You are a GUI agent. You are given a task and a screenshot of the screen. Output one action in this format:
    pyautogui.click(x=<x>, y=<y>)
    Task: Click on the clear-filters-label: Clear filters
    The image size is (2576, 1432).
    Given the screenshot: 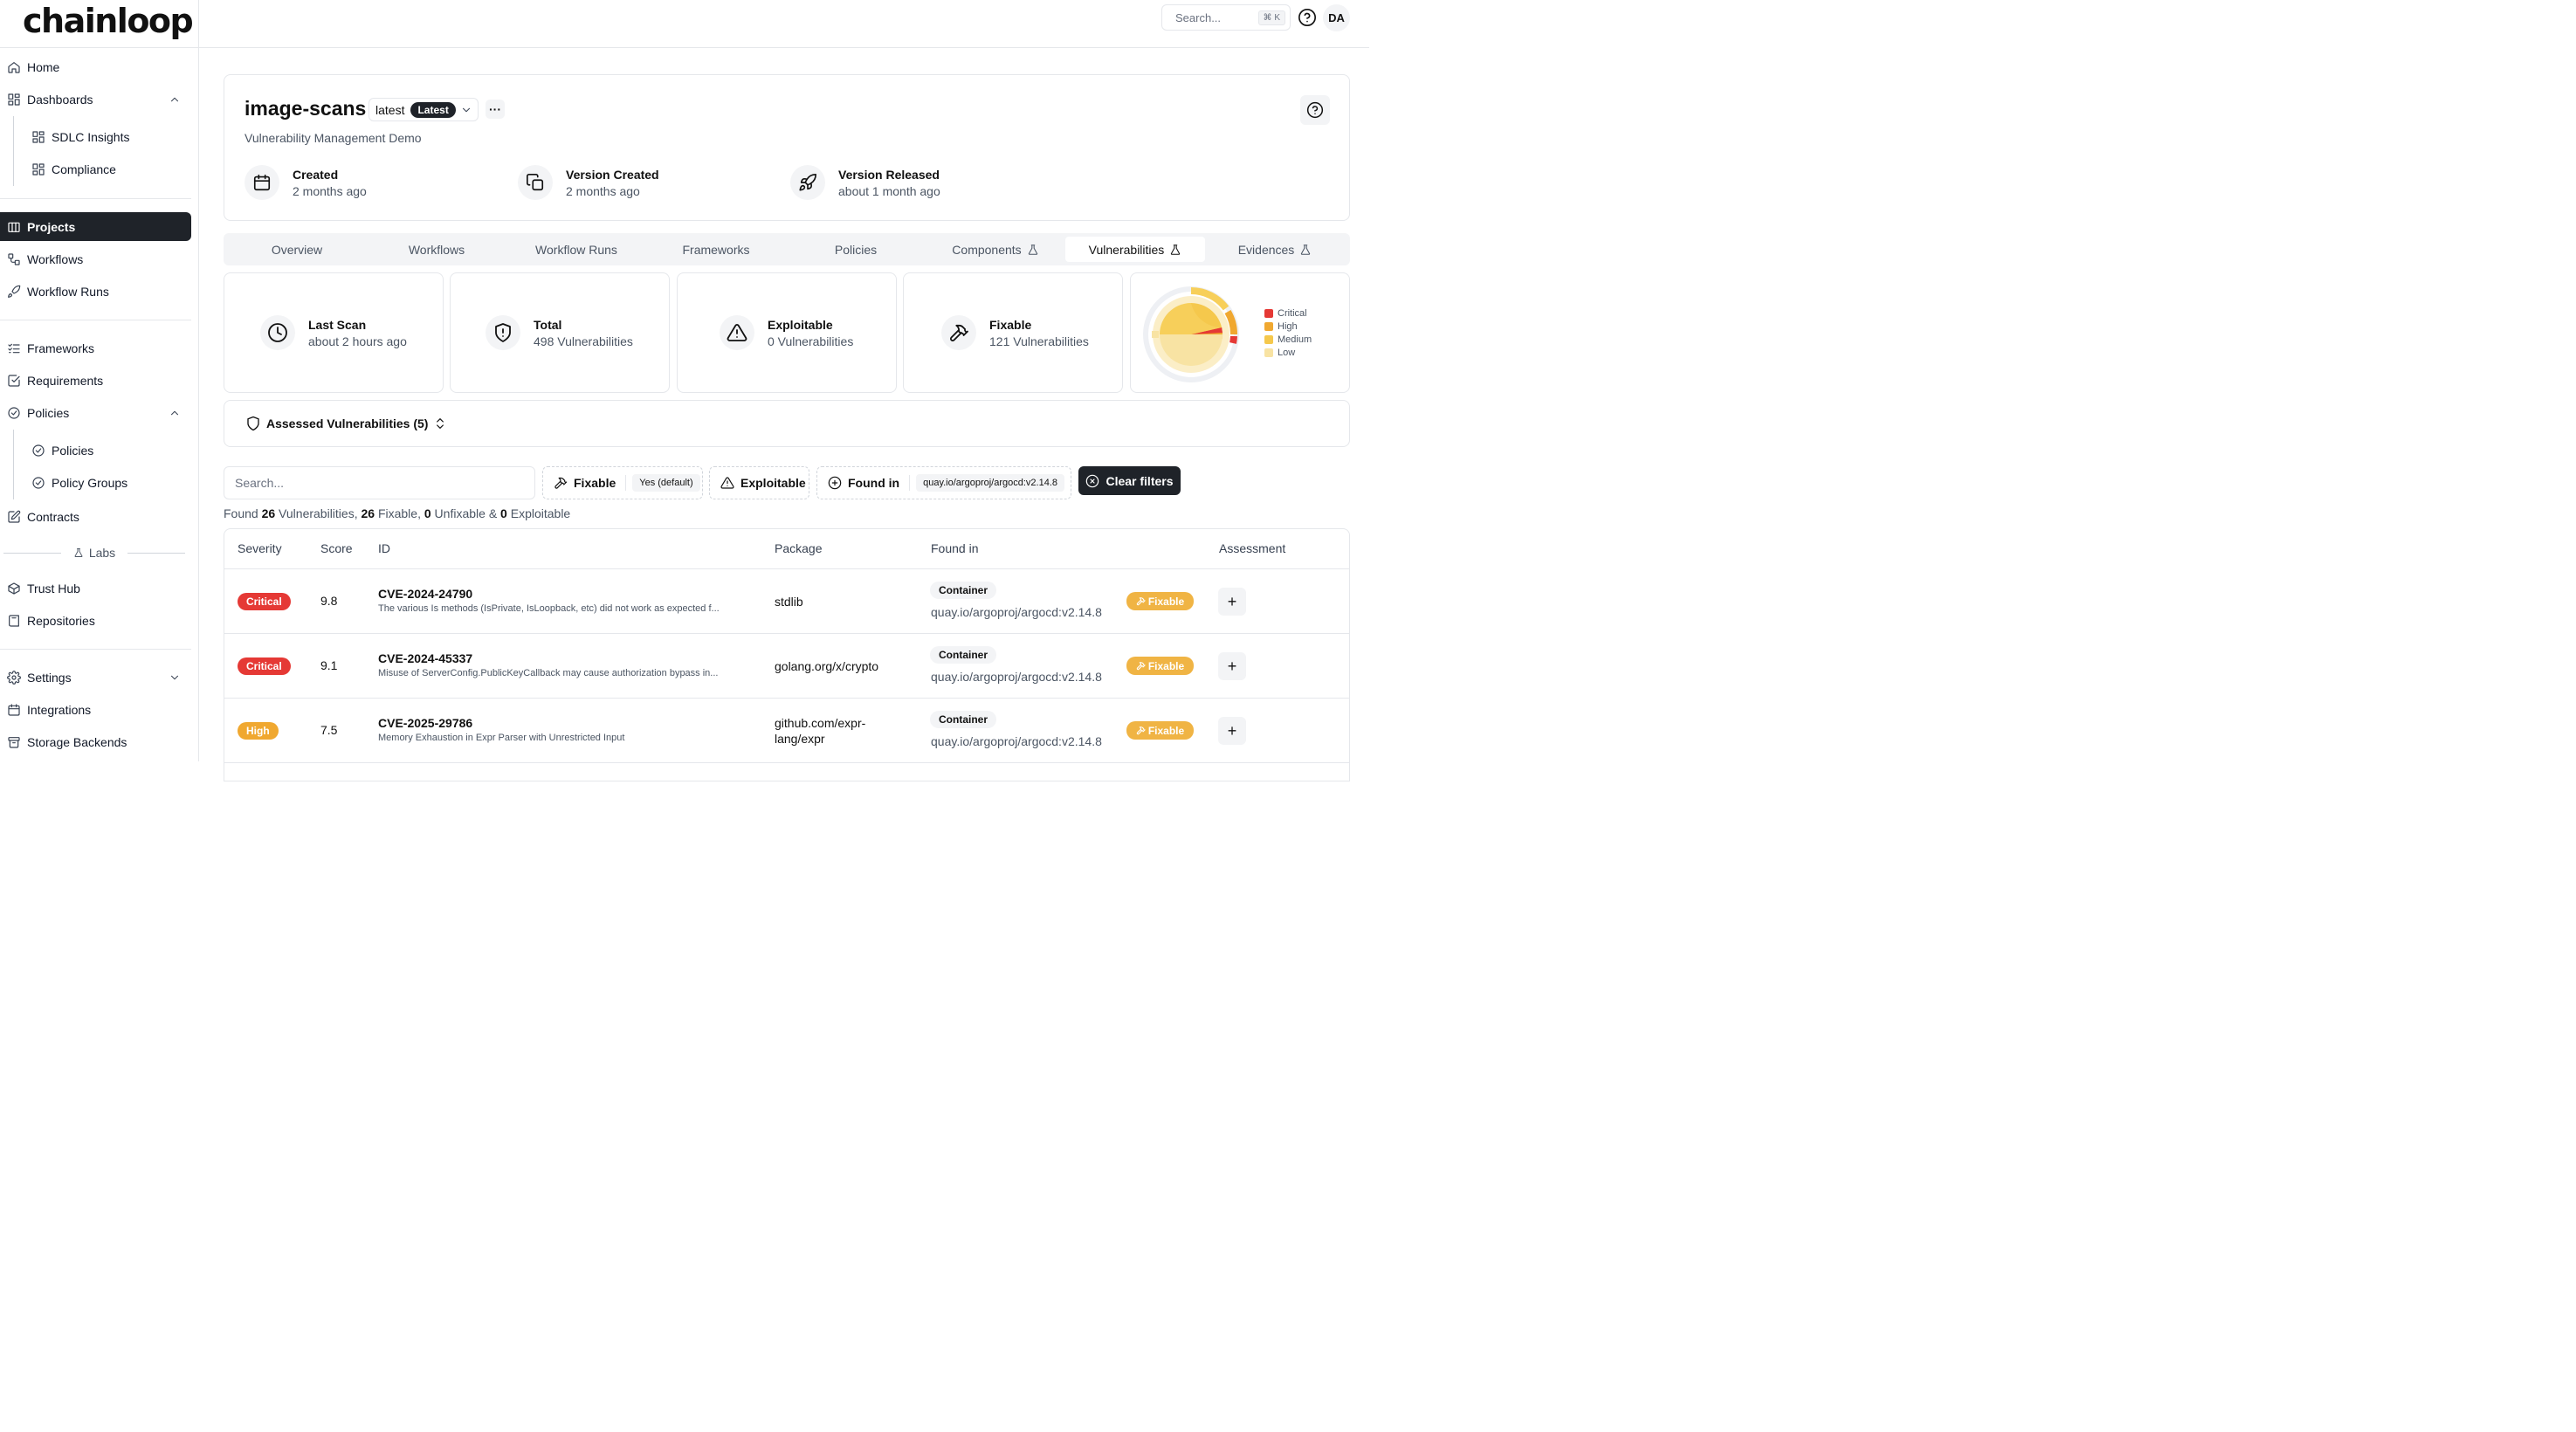 What is the action you would take?
    pyautogui.click(x=1139, y=480)
    